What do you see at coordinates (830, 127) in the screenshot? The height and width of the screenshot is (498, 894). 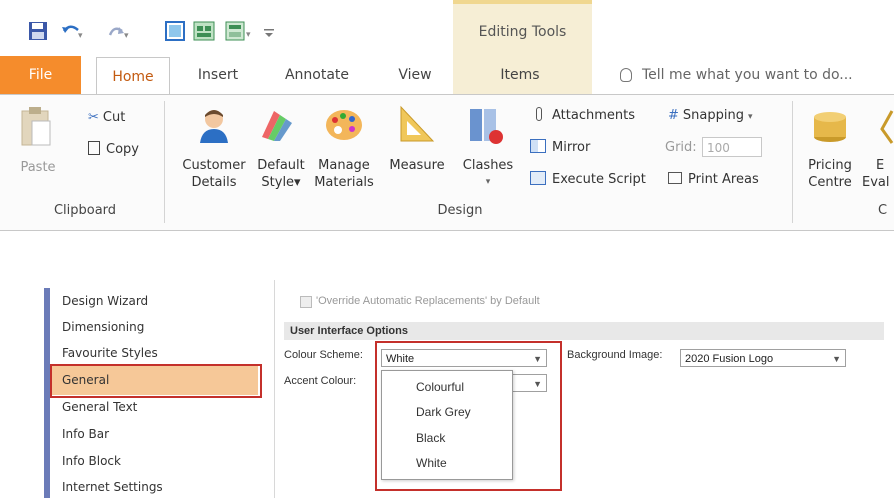 I see `coins-icon` at bounding box center [830, 127].